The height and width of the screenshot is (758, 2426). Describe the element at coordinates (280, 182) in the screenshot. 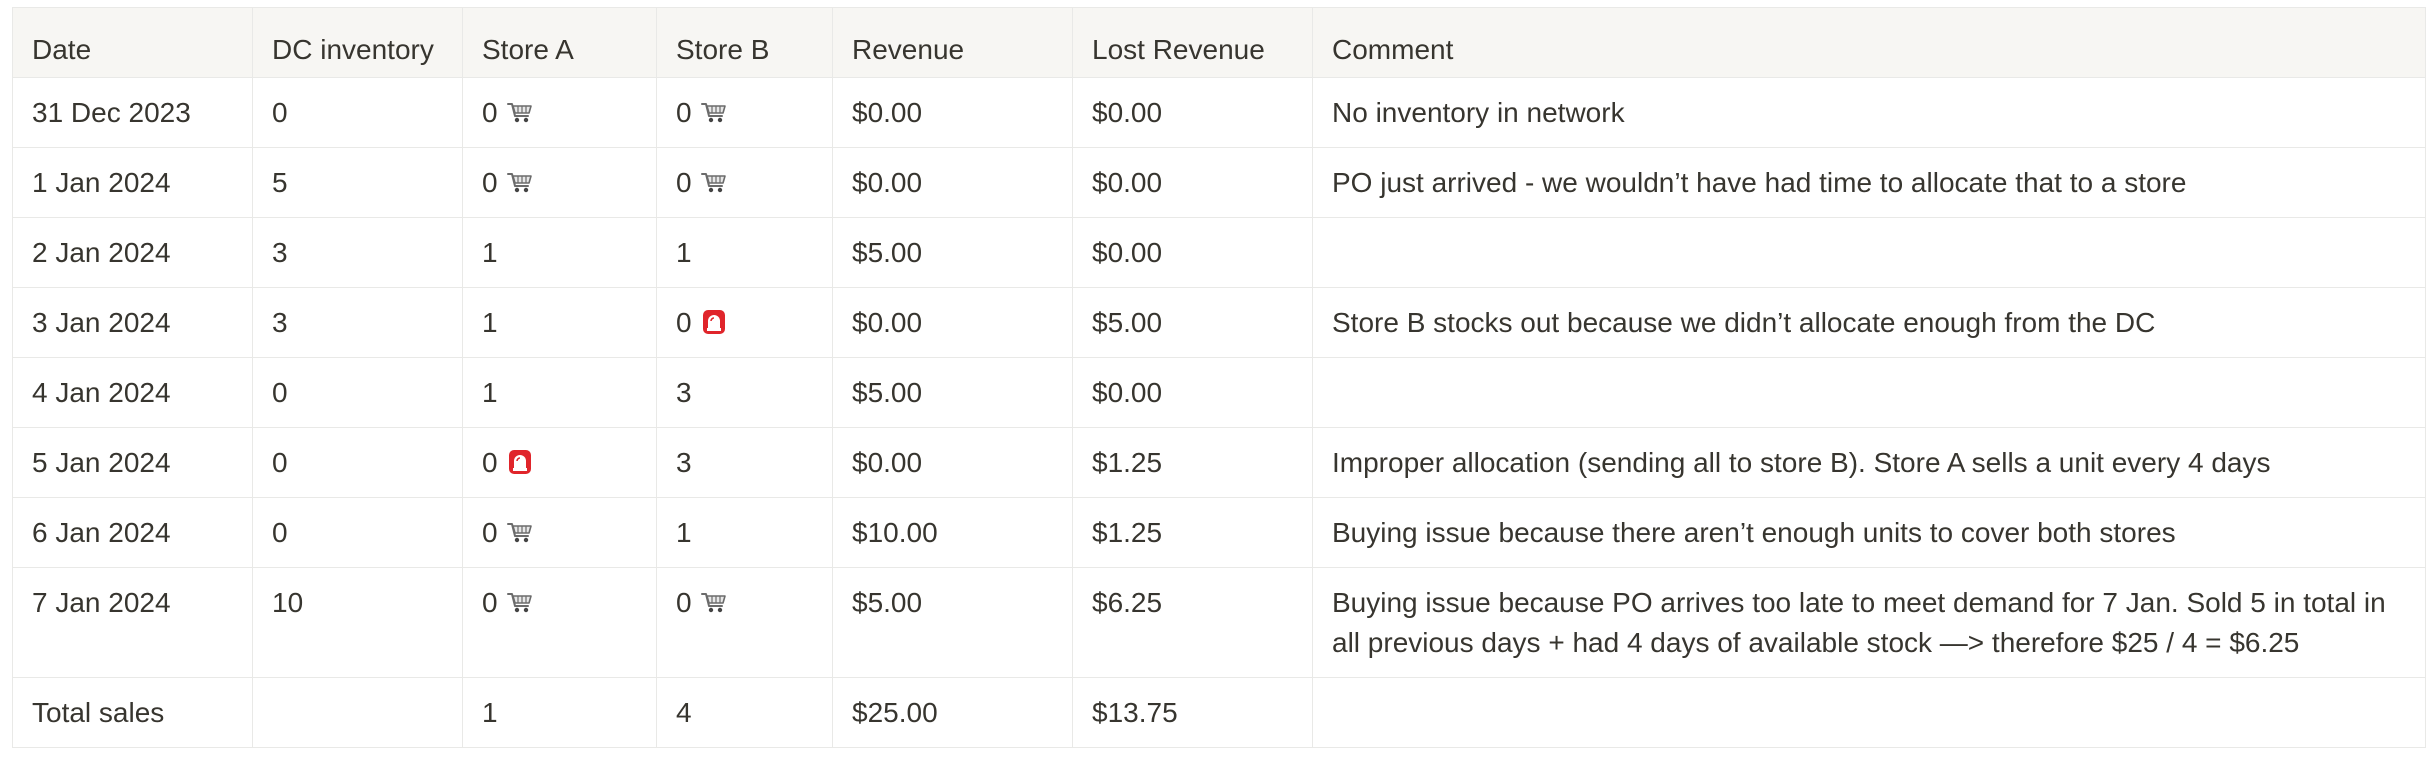

I see `cell-dc-inventory-text: 5` at that location.